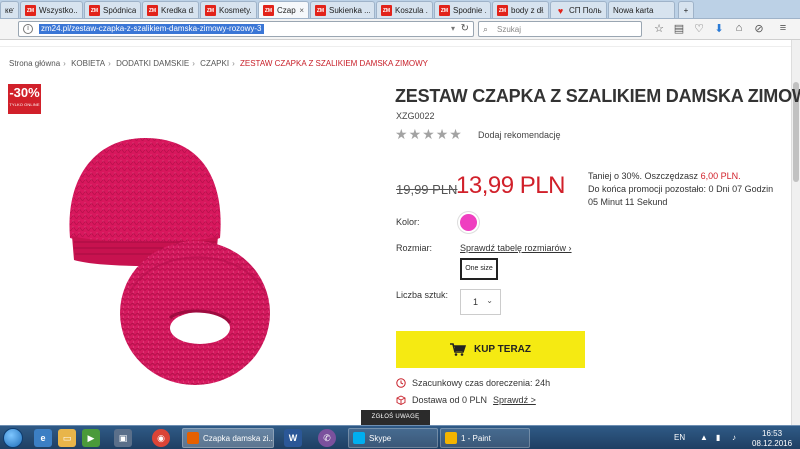 Image resolution: width=800 pixels, height=449 pixels. Describe the element at coordinates (301, 10) in the screenshot. I see `close-tab-icon: ×` at that location.